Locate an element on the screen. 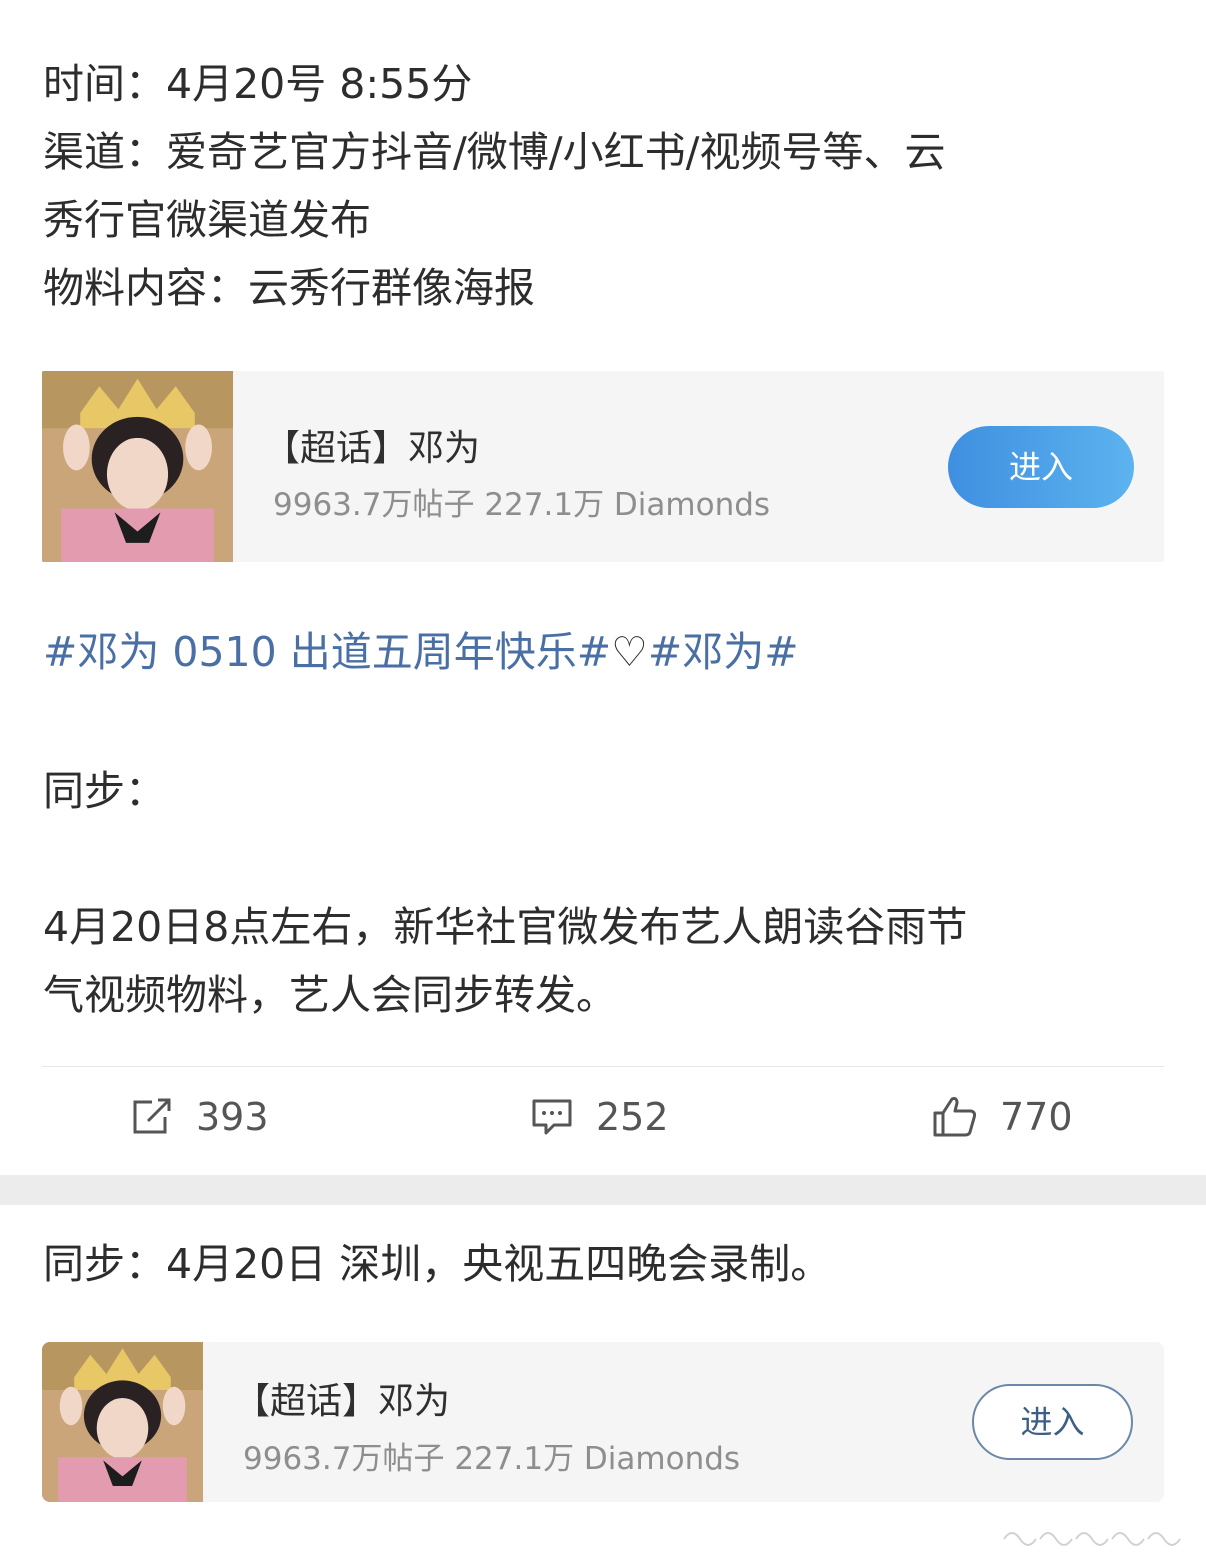 This screenshot has height=1565, width=1206. hashtag-dengwei: #邓为# is located at coordinates (723, 652).